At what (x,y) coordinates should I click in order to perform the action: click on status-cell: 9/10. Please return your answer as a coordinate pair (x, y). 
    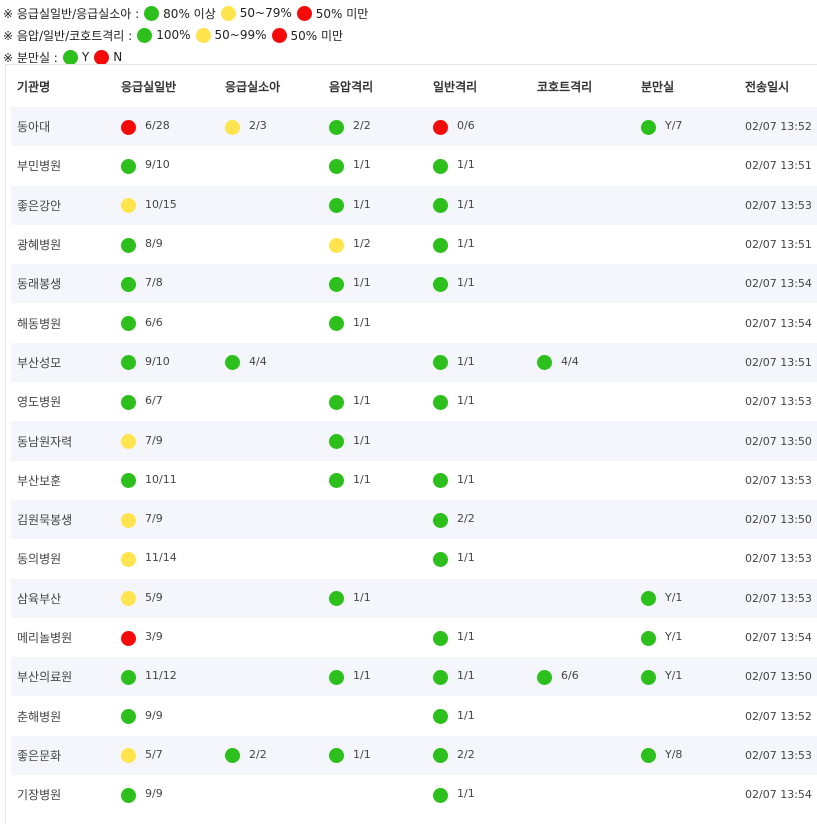
    Looking at the image, I should click on (167, 165).